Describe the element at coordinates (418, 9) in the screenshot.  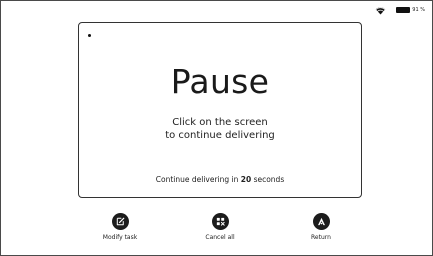
I see `battery-percentage: 91 %` at that location.